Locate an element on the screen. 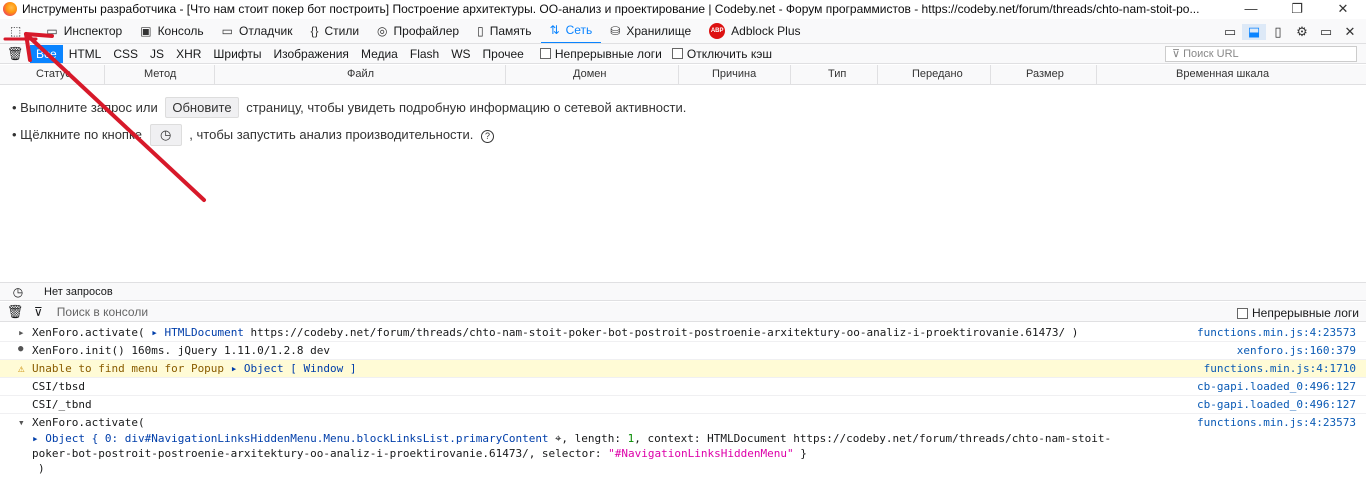  performance-analysis-button: ◷ is located at coordinates (165, 135).